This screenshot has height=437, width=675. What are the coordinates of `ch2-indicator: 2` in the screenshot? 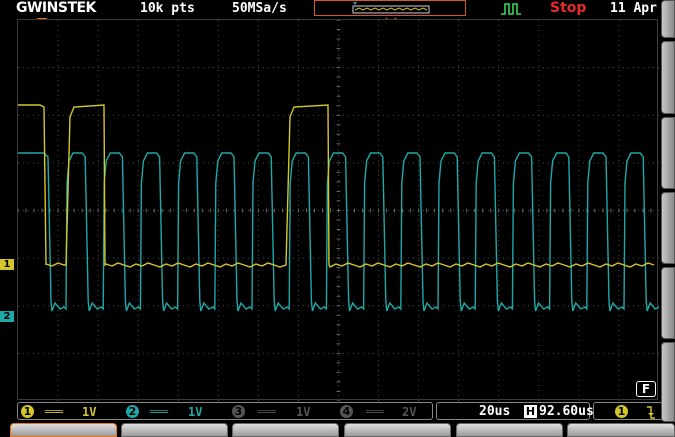 It's located at (132, 411).